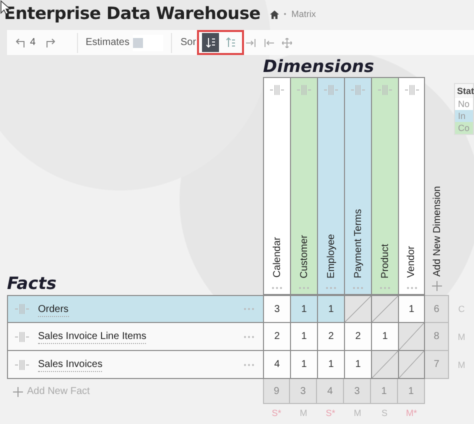  What do you see at coordinates (411, 262) in the screenshot?
I see `dimension-name: Vendor` at bounding box center [411, 262].